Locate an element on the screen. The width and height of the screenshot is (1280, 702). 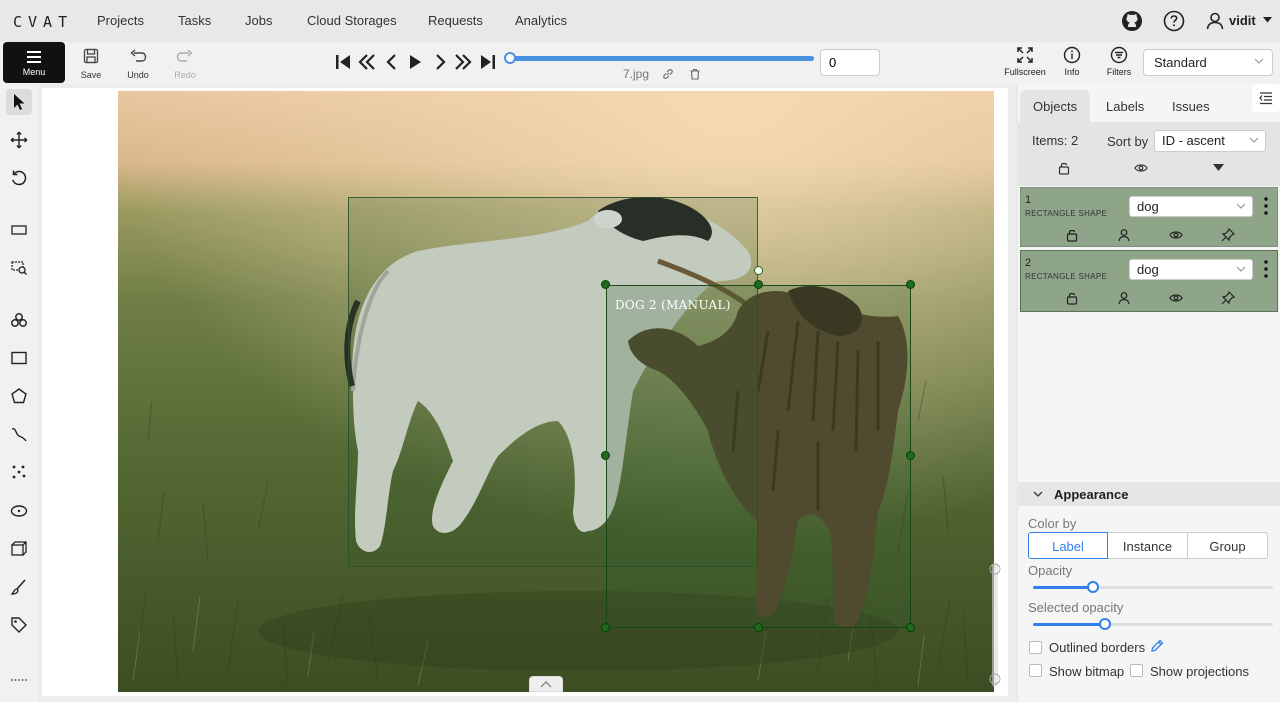
workspace-select: Standard is located at coordinates (1208, 62).